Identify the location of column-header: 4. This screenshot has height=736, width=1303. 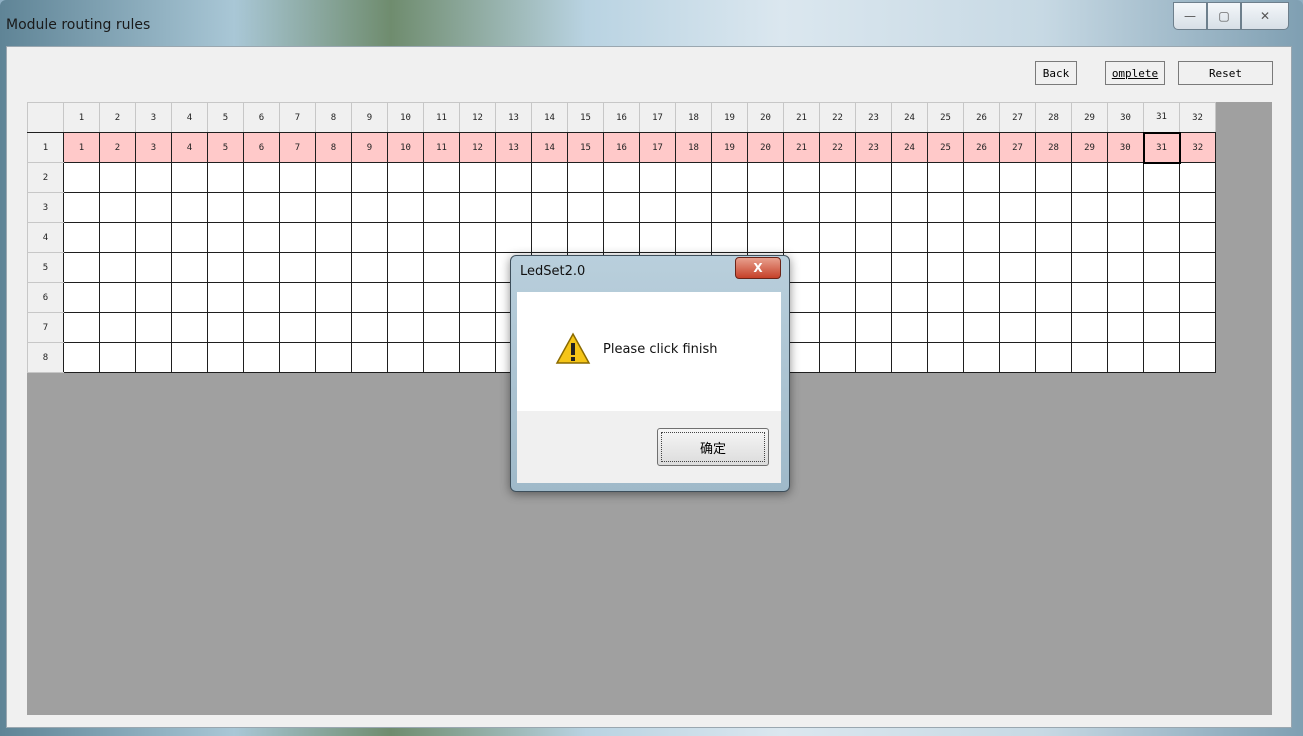
(189, 117).